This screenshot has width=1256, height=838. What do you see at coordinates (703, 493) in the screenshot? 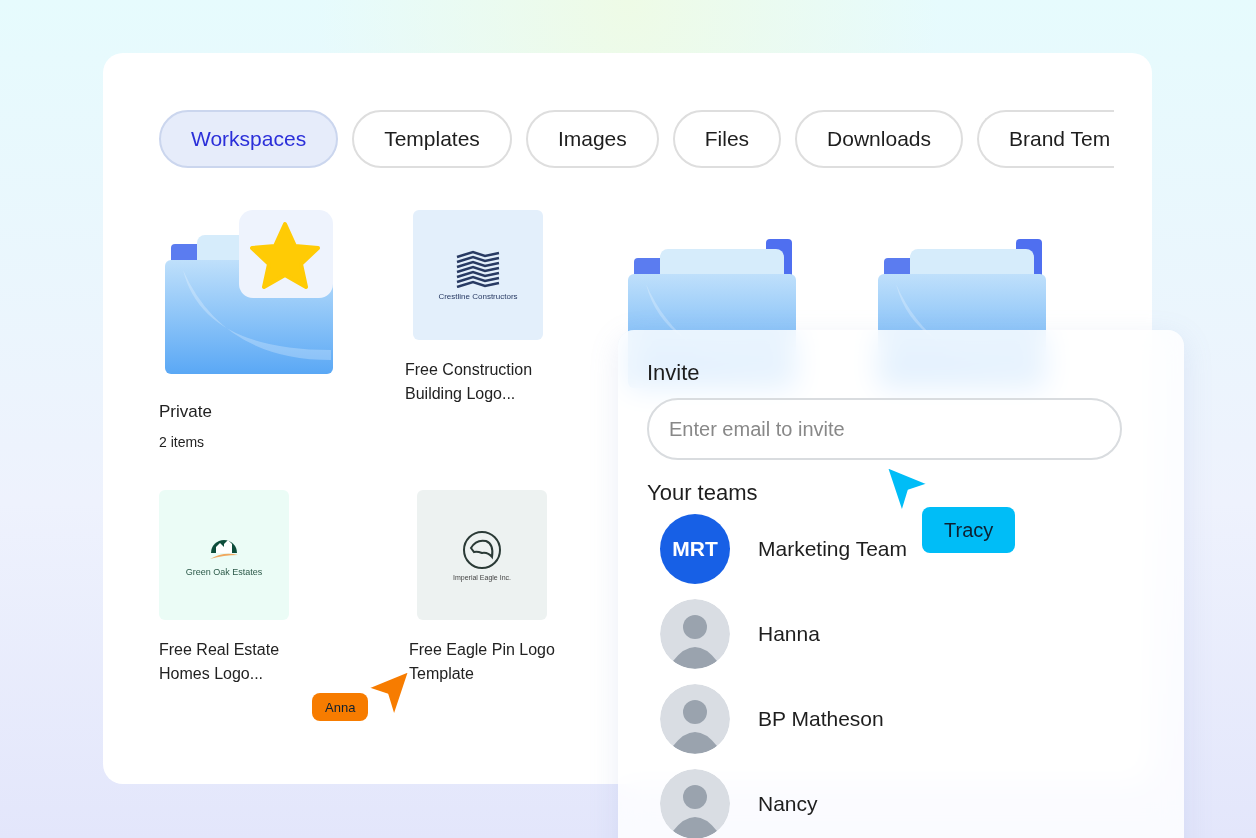
I see `teams-heading: Your teams` at bounding box center [703, 493].